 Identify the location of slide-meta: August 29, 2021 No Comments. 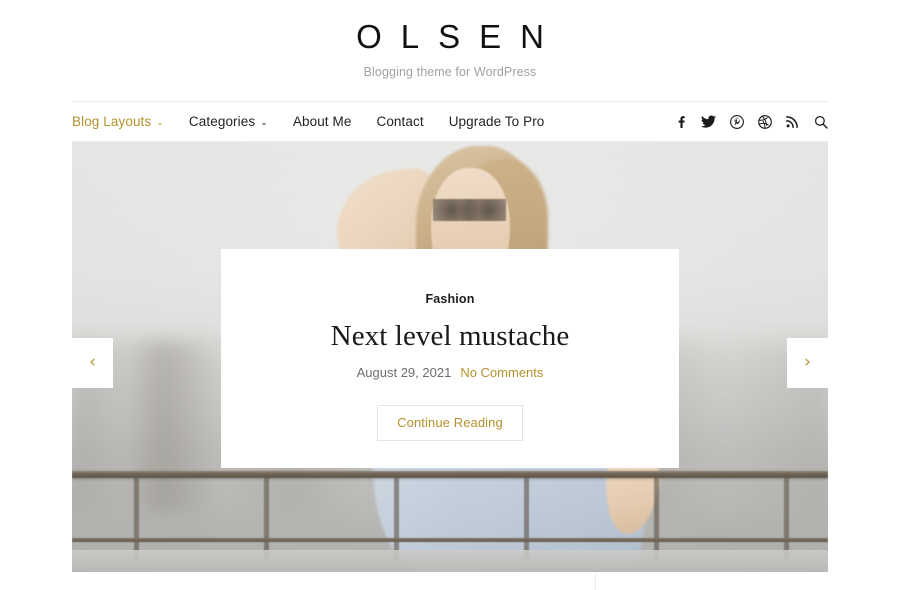
(450, 373).